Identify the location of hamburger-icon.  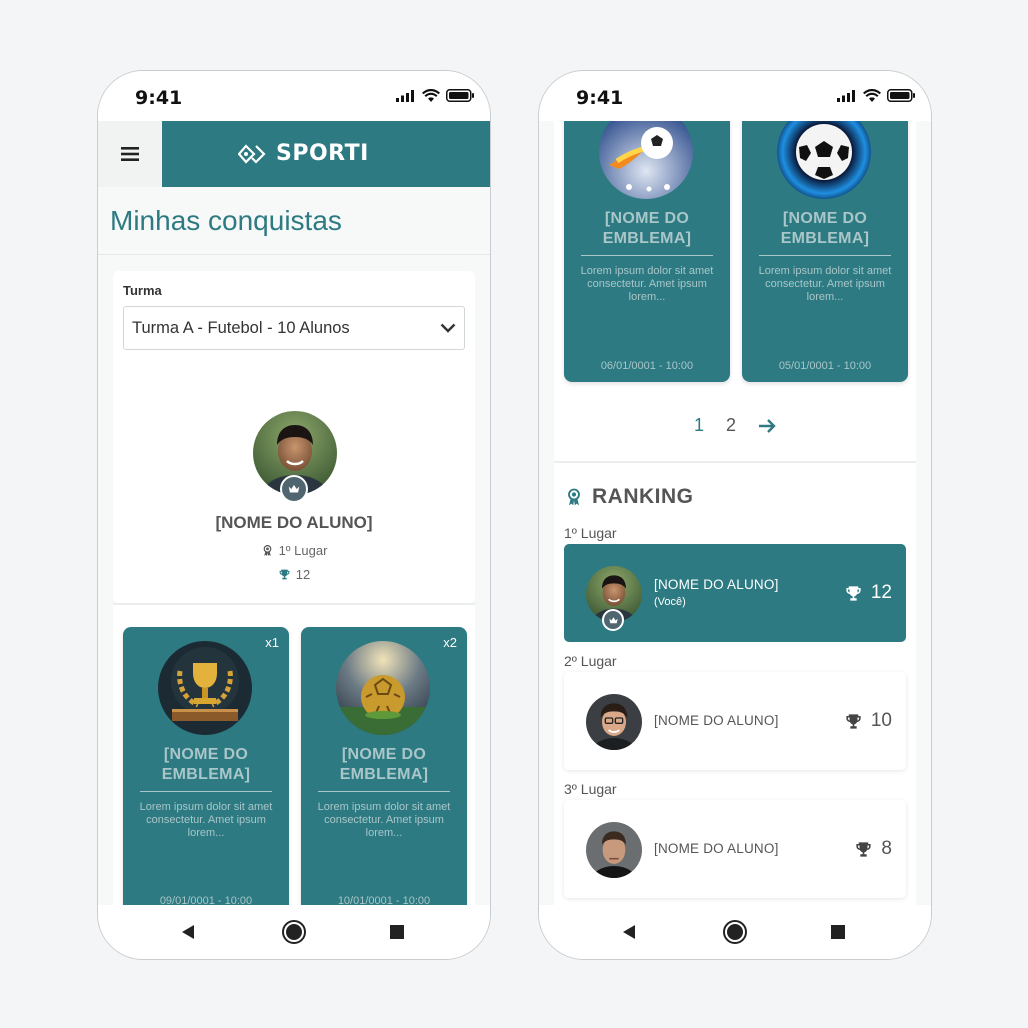
(130, 154).